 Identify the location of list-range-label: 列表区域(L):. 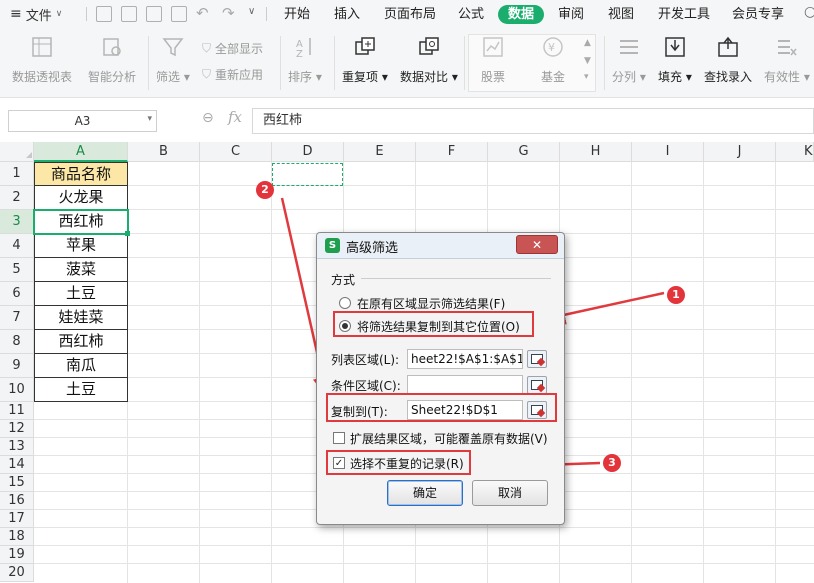
(365, 360).